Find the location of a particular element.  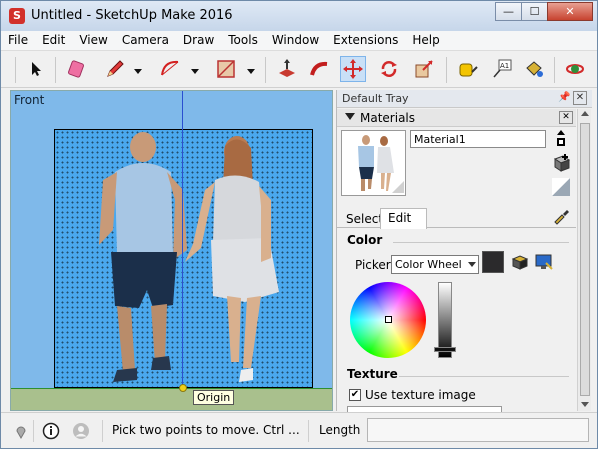

value-slider-handle is located at coordinates (445, 349).